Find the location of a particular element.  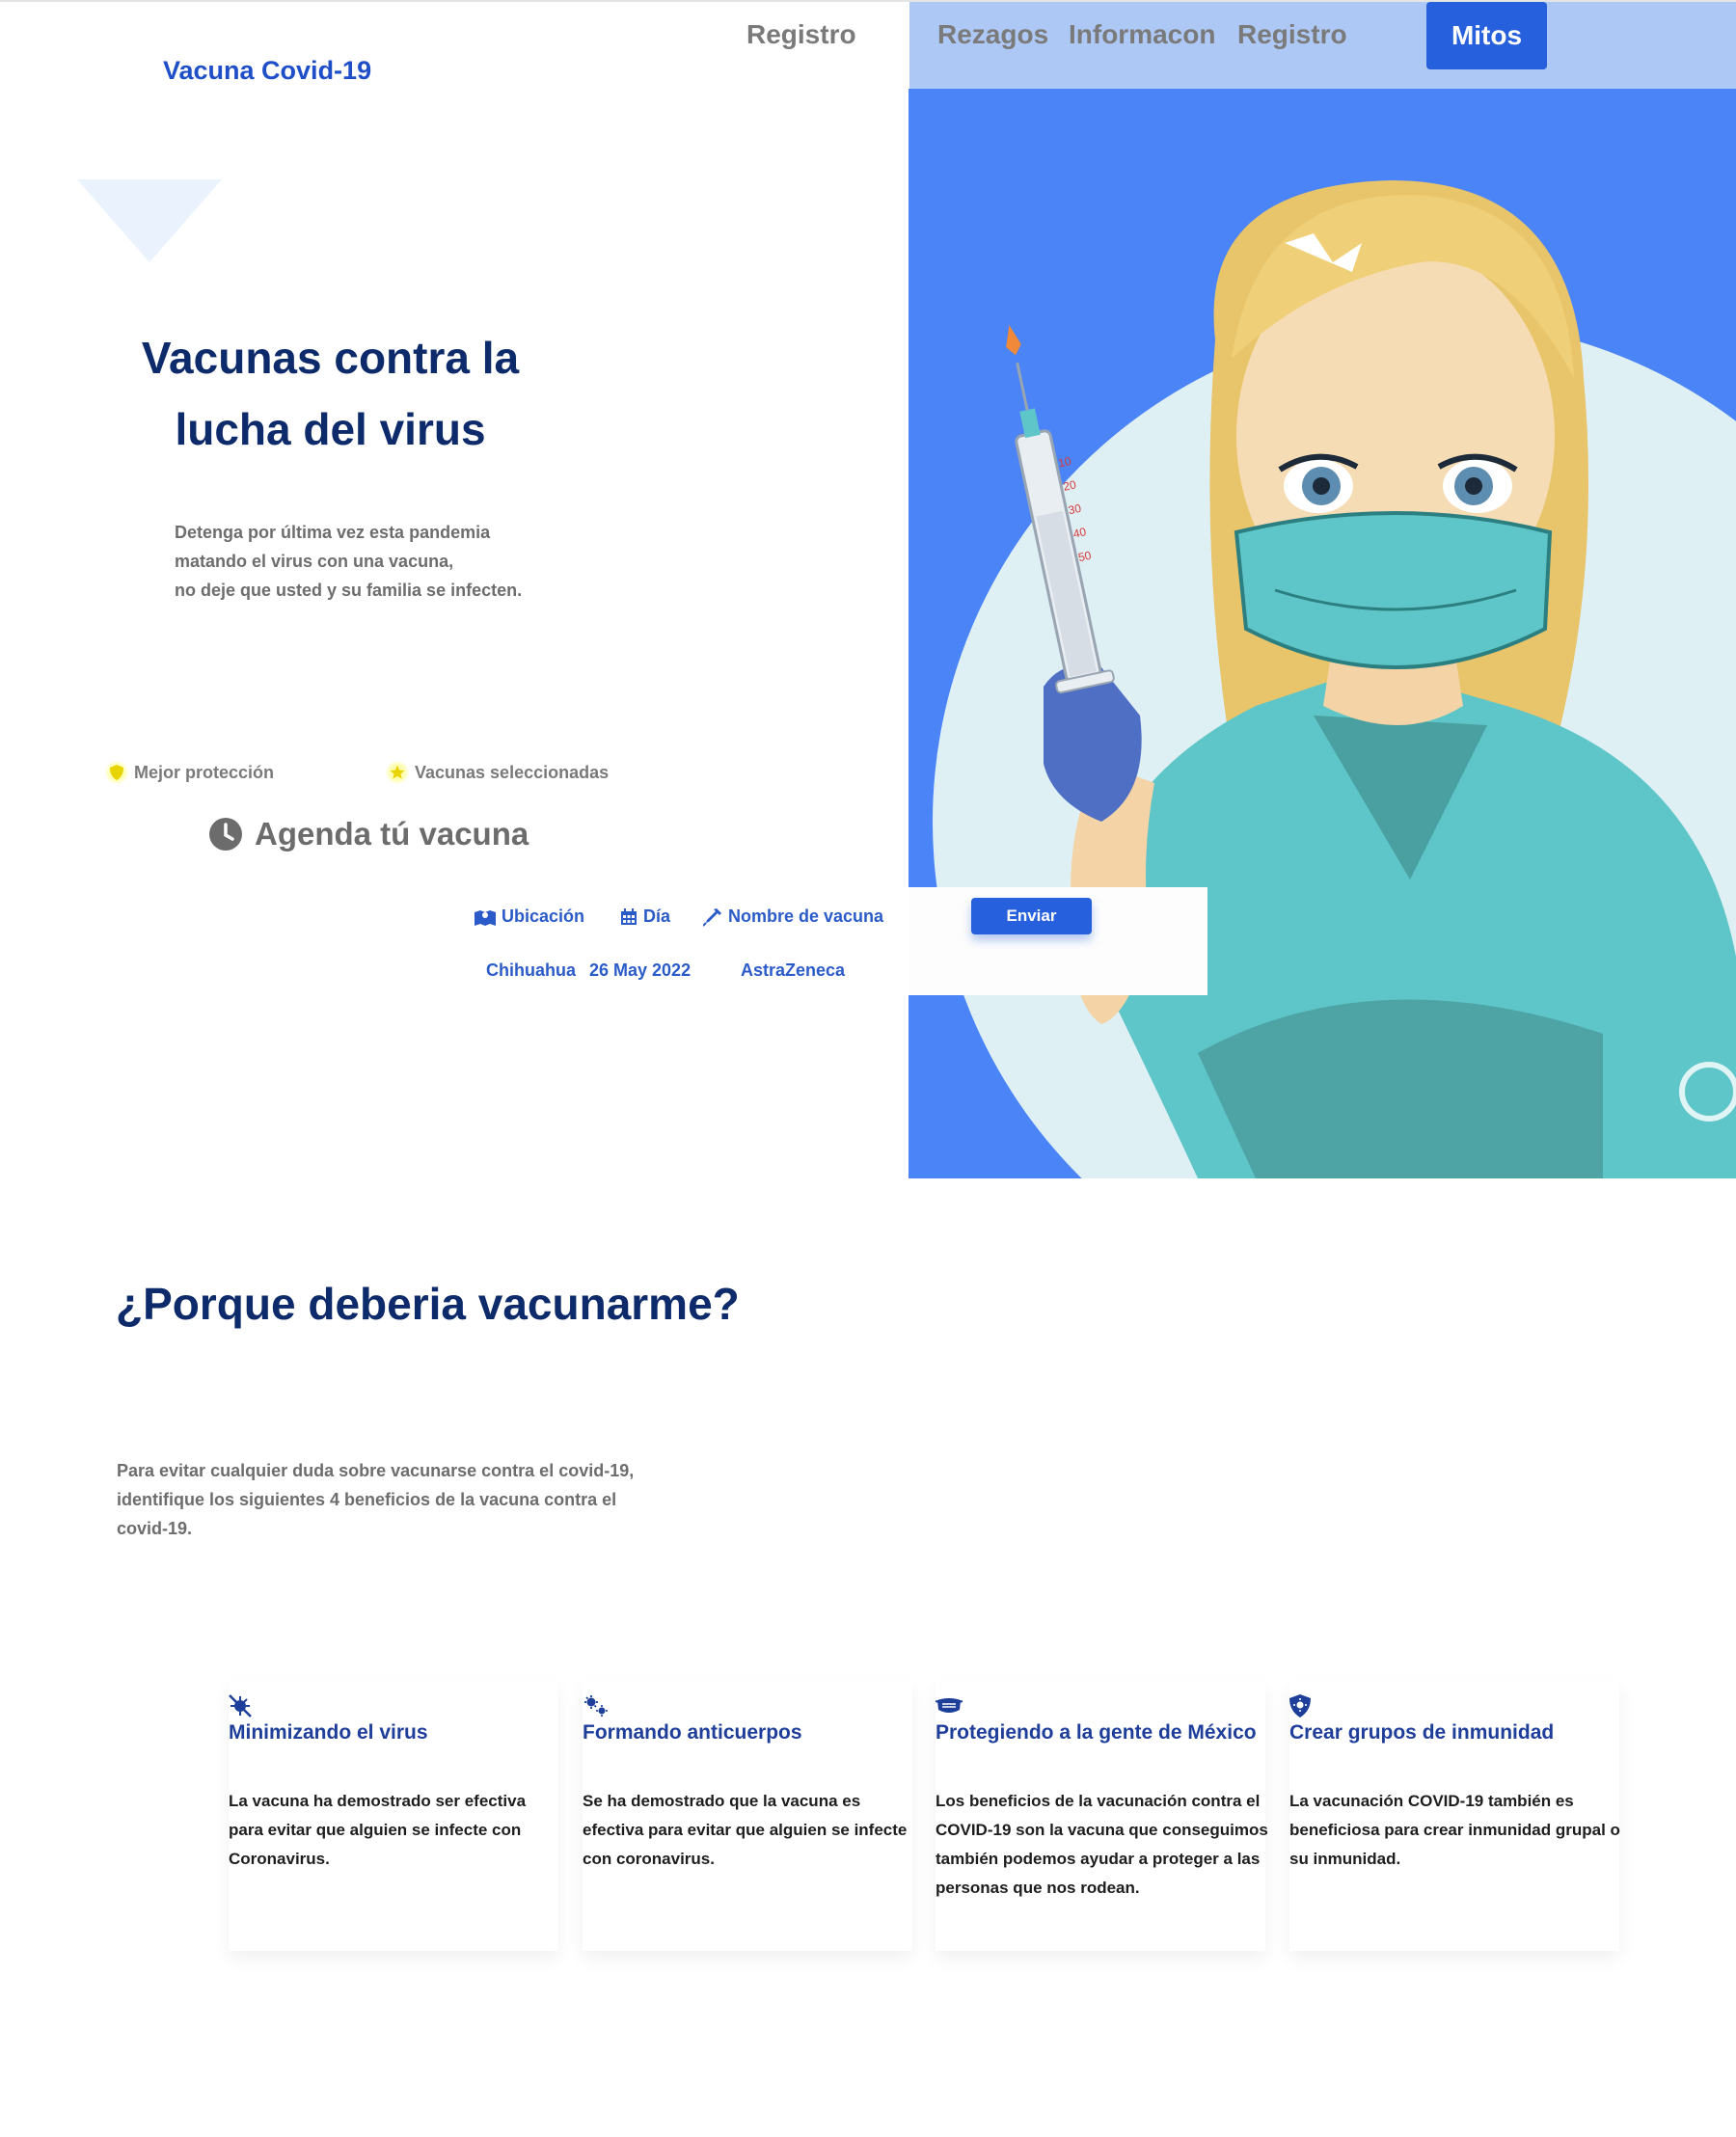

submit-button: Enviar is located at coordinates (1032, 916).